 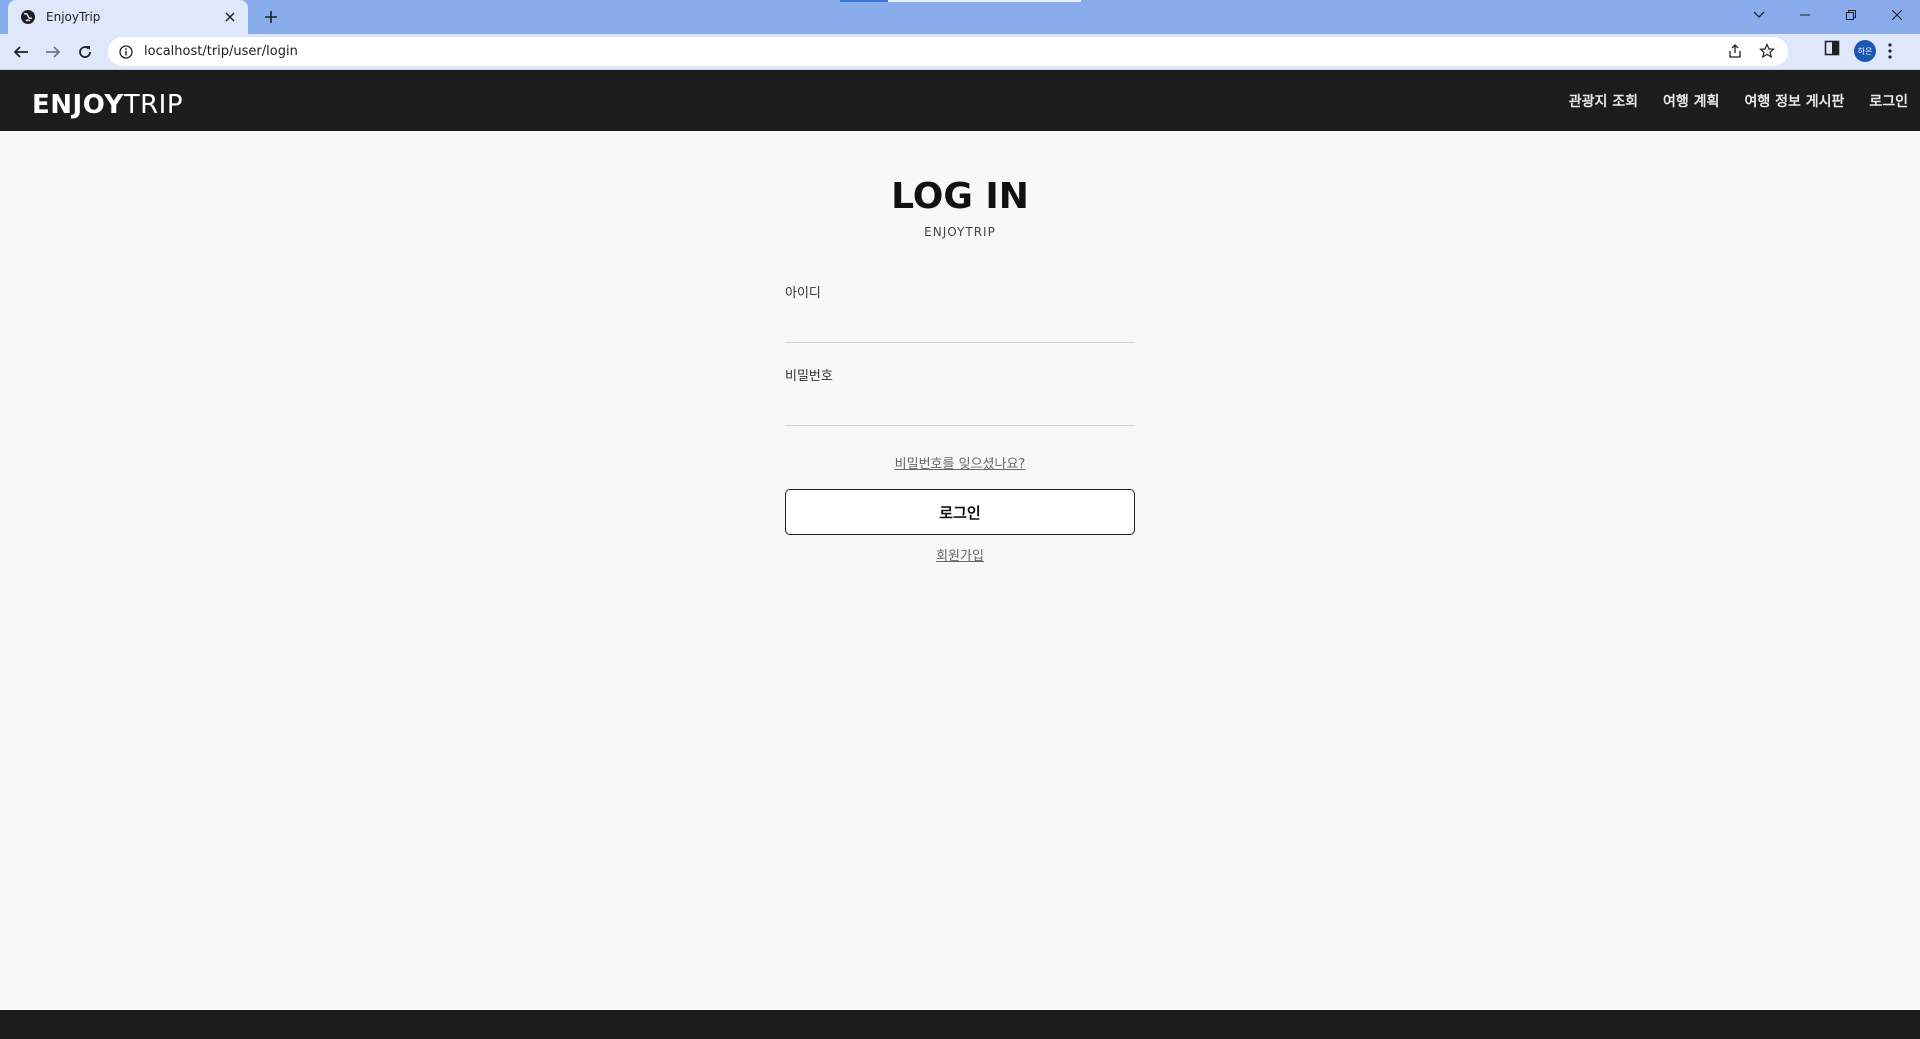 I want to click on back-arrow-icon, so click(x=21, y=52).